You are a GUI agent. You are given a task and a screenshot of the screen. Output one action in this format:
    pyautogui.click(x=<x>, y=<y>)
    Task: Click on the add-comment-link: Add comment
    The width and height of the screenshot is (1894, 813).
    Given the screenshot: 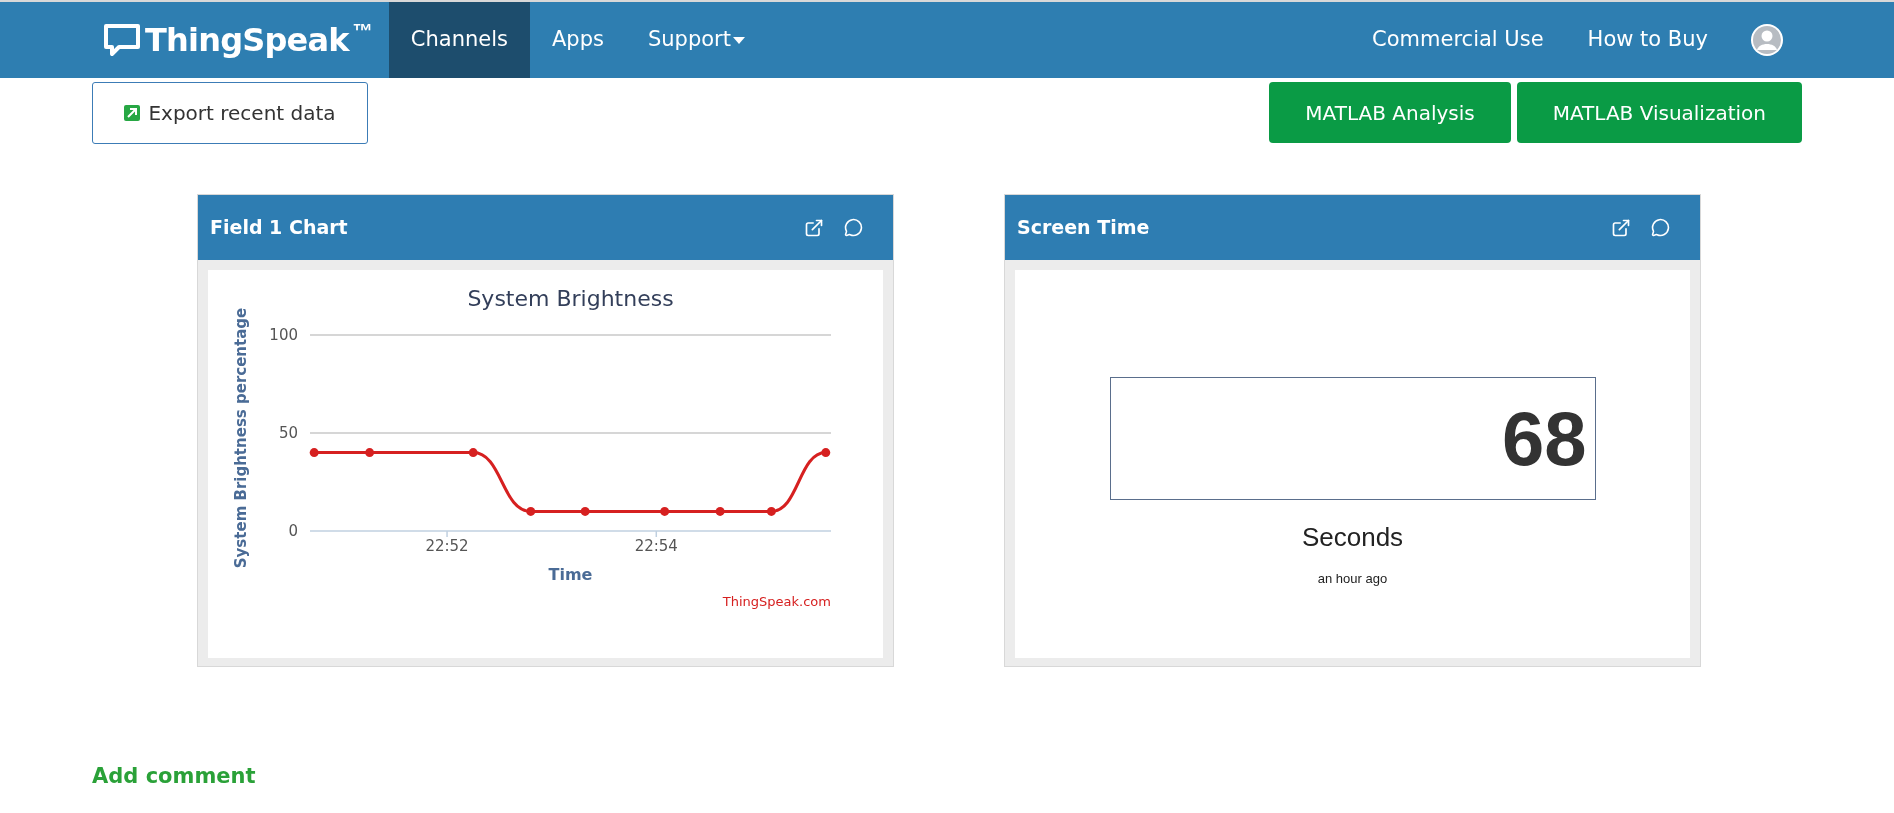 What is the action you would take?
    pyautogui.click(x=174, y=776)
    